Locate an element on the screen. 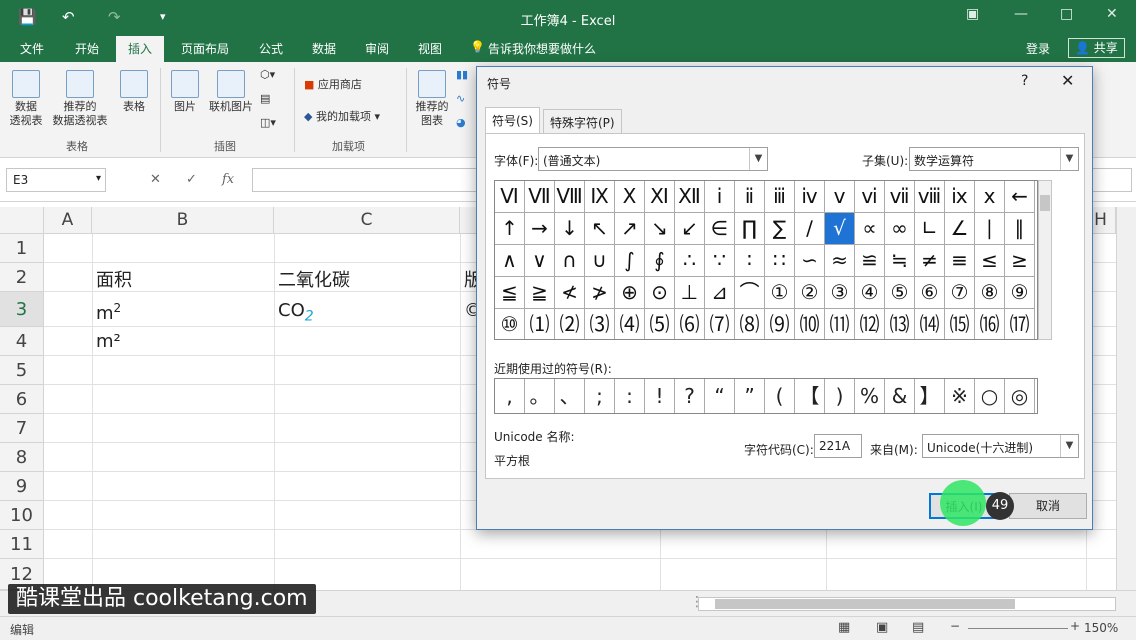  symbol-cell: ≥ is located at coordinates (1020, 261).